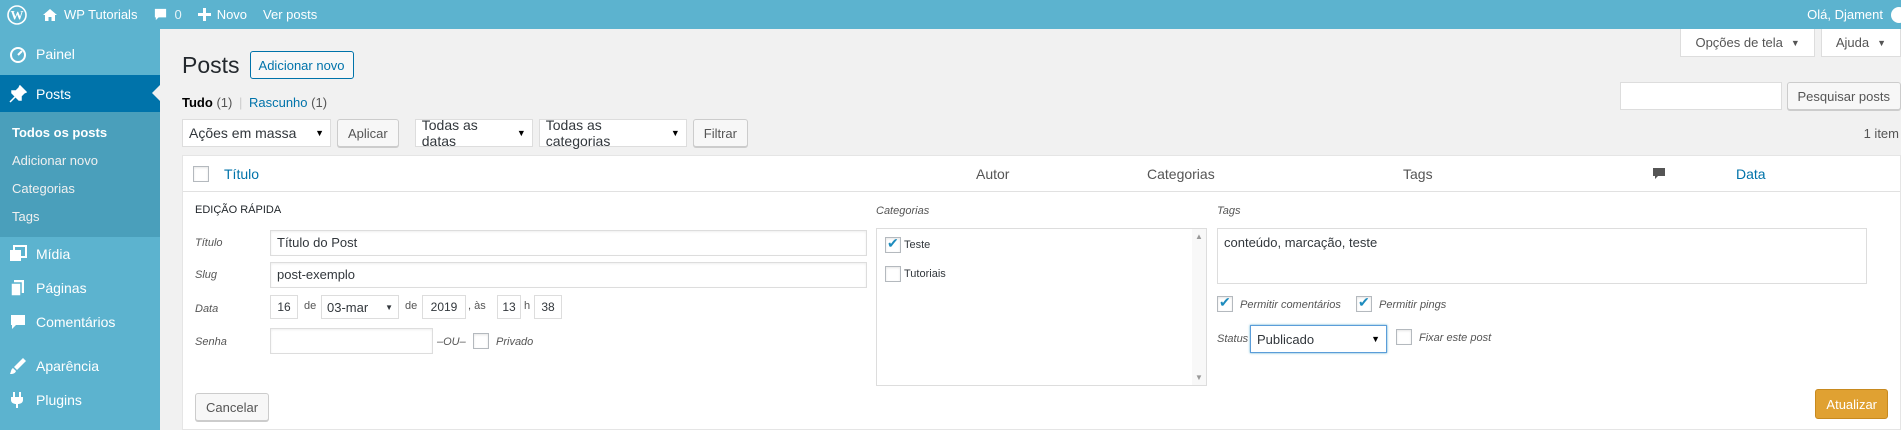  What do you see at coordinates (515, 342) in the screenshot?
I see `private-label: Privado` at bounding box center [515, 342].